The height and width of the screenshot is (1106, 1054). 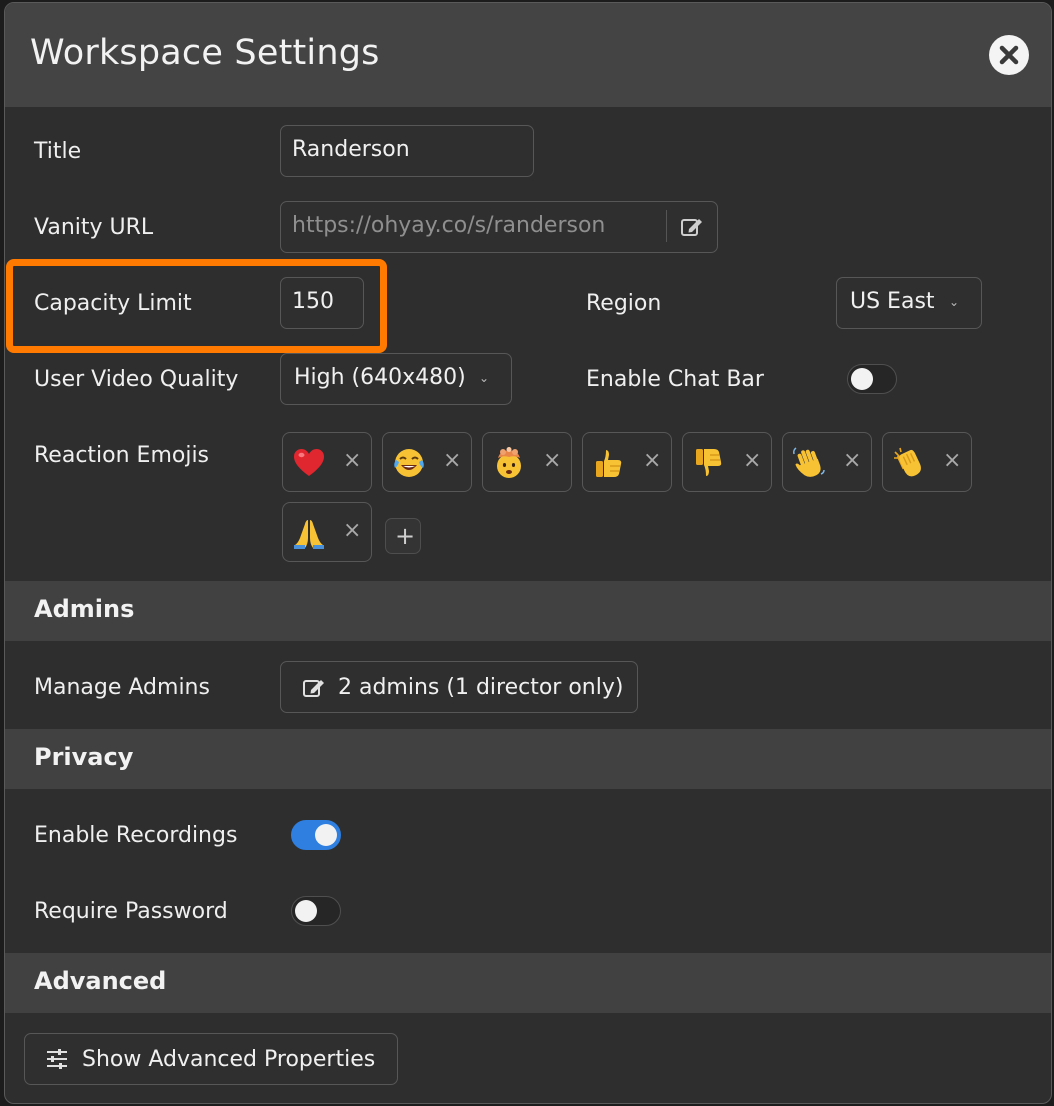 I want to click on dialog-title: Workspace Settings, so click(x=205, y=53).